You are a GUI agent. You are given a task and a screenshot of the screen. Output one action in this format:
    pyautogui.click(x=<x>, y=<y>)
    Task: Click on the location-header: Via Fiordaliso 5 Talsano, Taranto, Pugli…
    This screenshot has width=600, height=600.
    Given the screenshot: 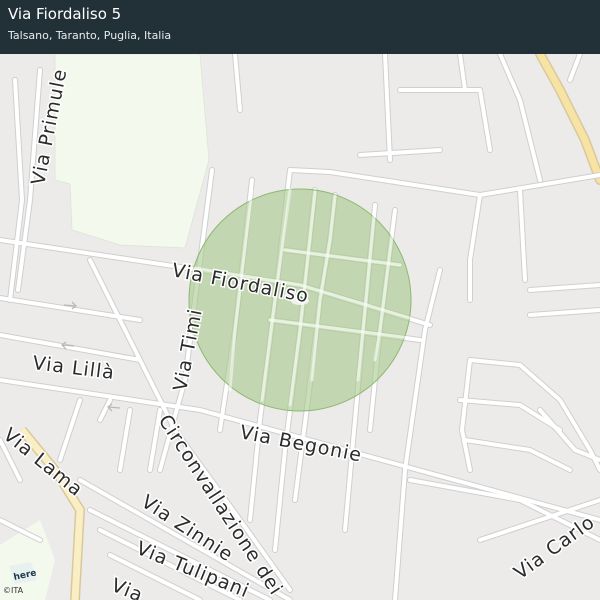 What is the action you would take?
    pyautogui.click(x=300, y=27)
    